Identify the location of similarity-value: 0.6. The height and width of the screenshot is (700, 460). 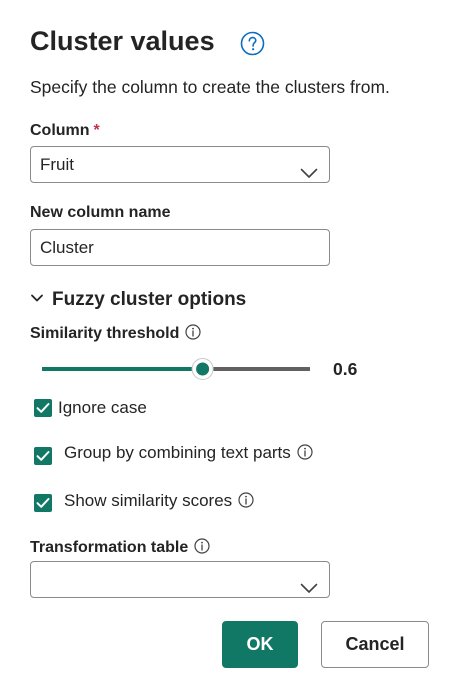
(345, 369).